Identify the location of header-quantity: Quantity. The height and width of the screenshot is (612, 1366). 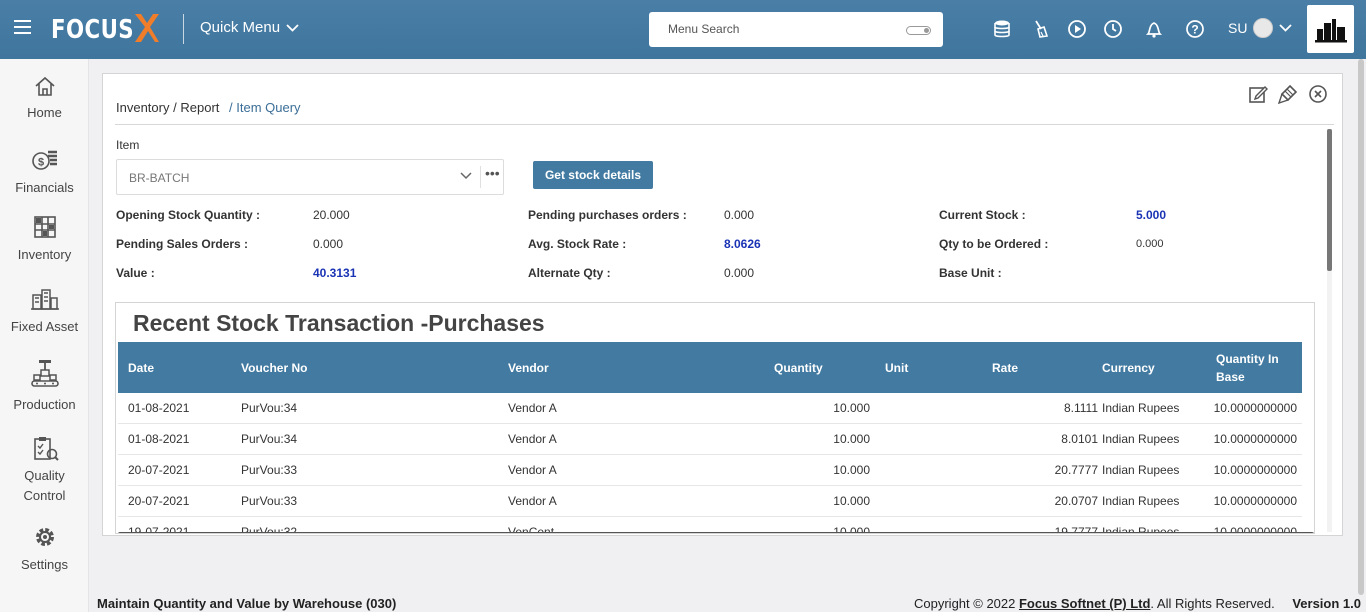
(798, 367).